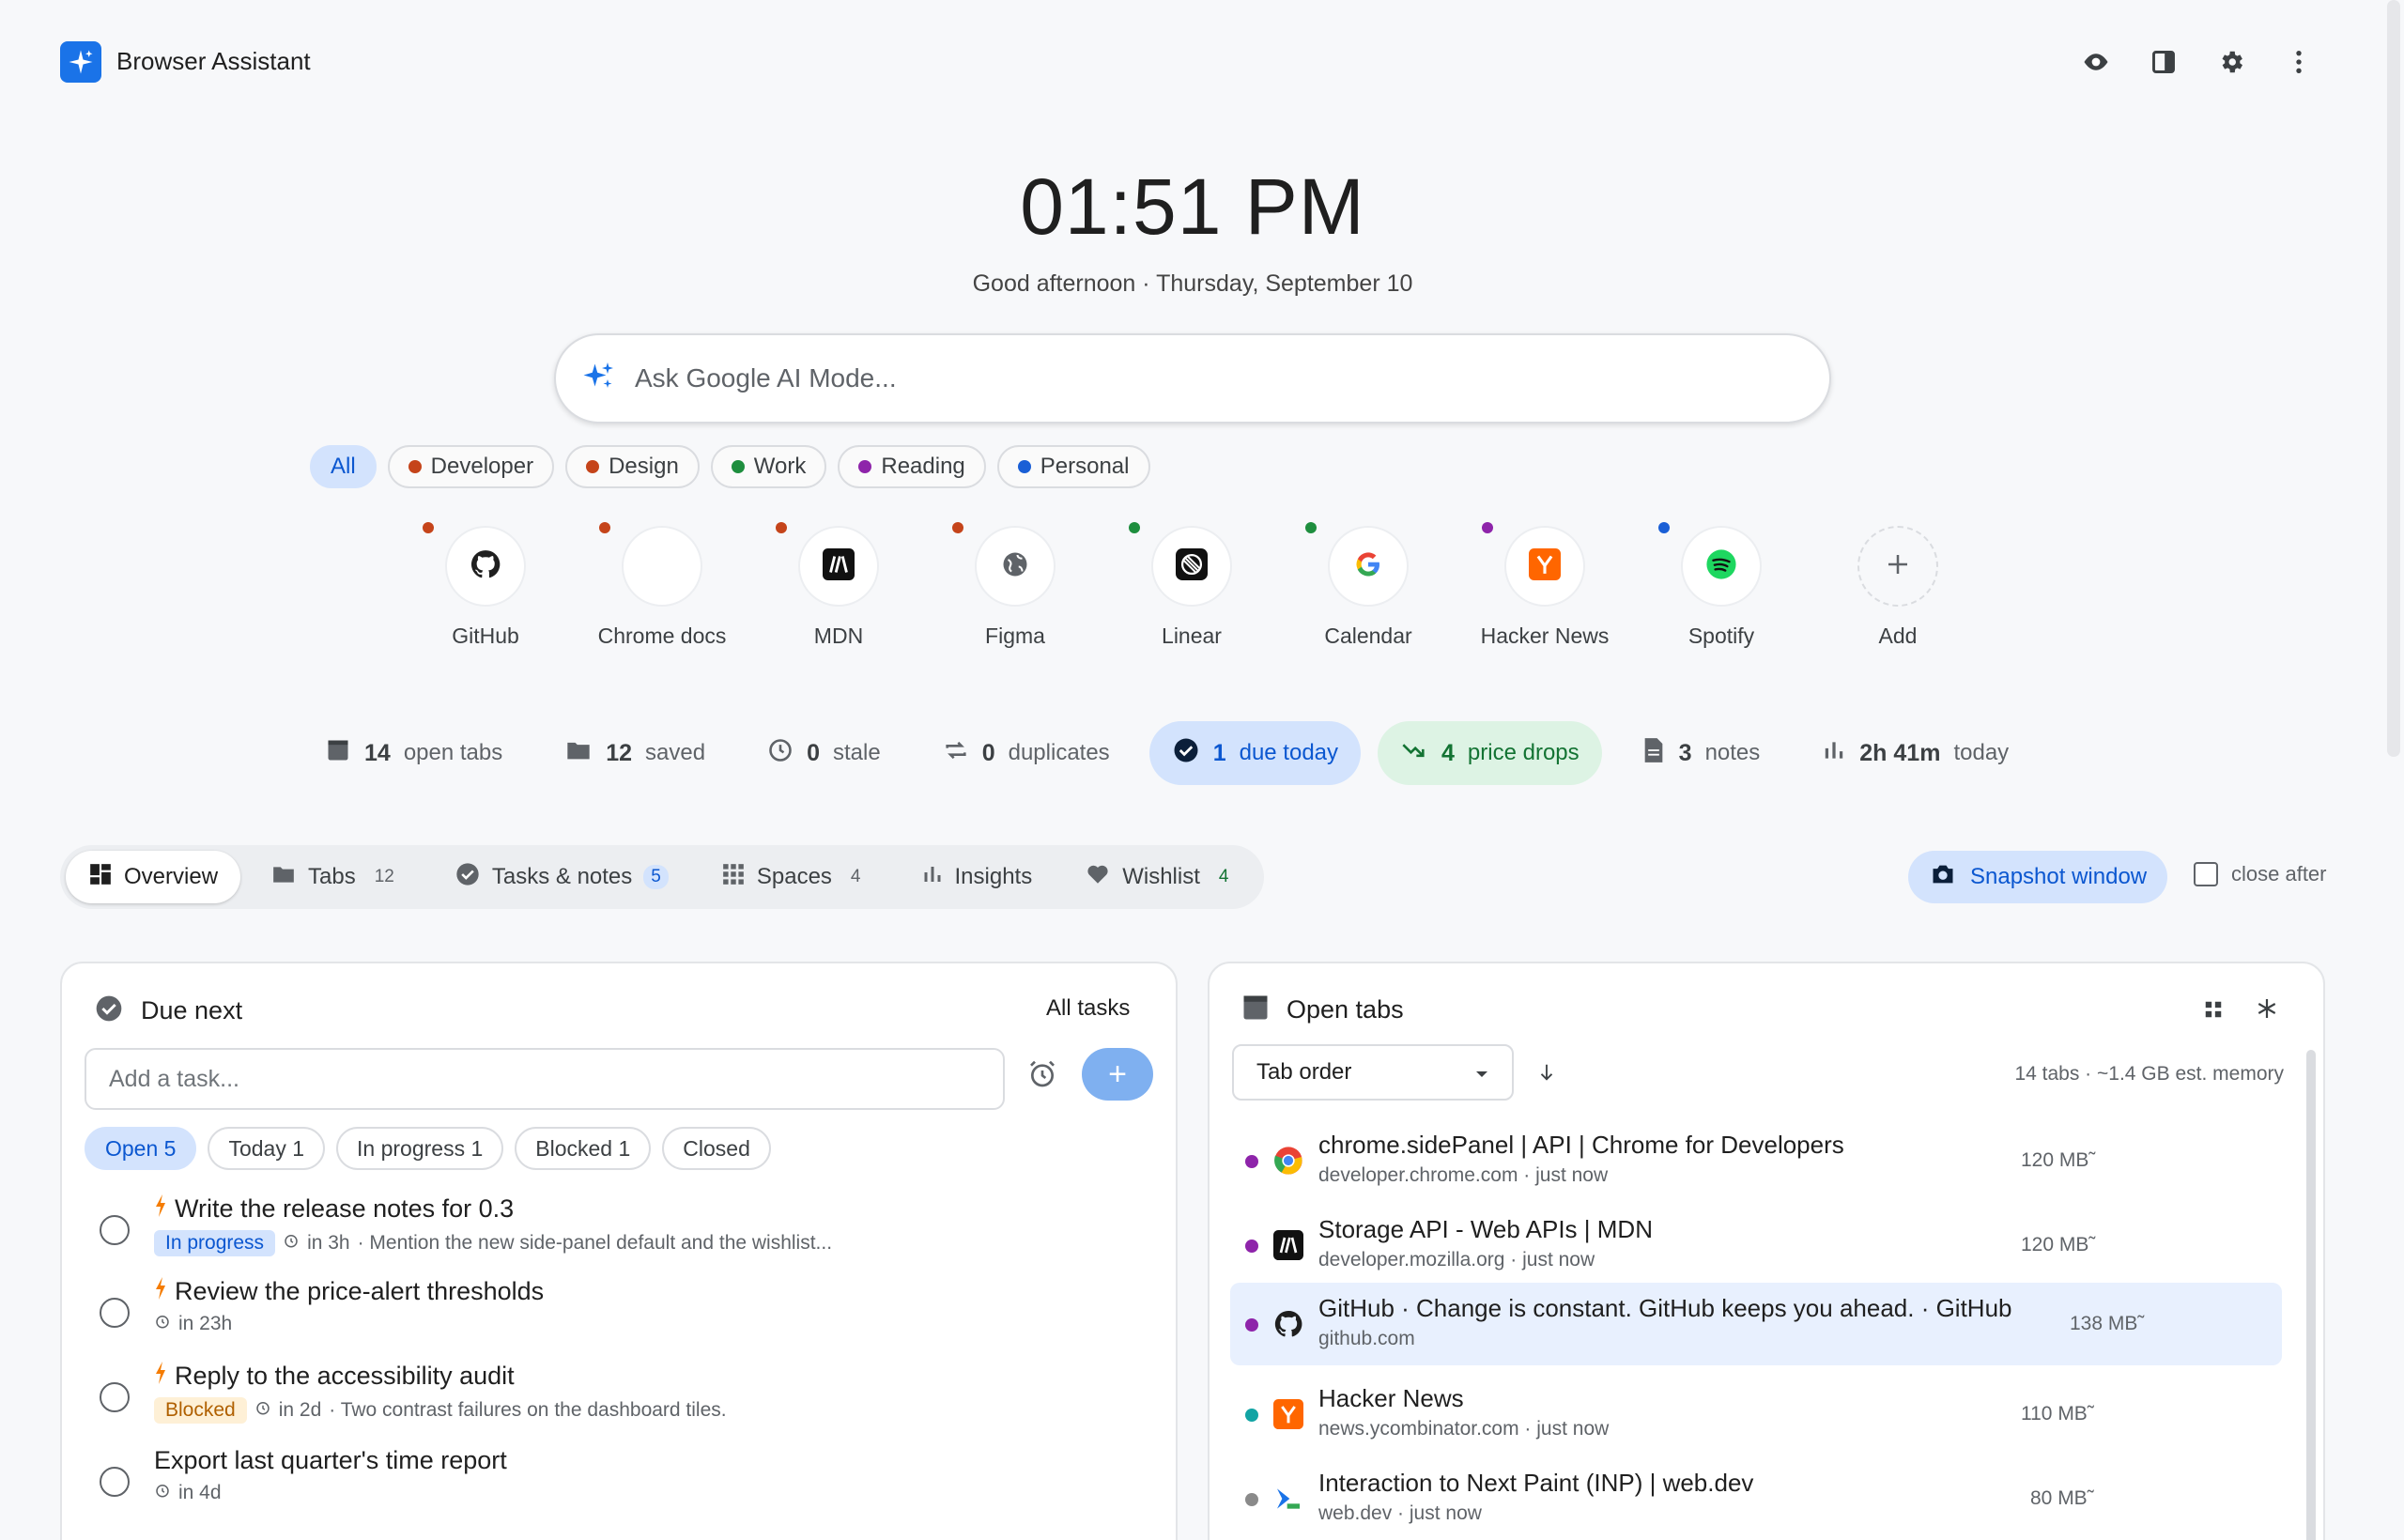 The width and height of the screenshot is (2404, 1540). Describe the element at coordinates (1897, 587) in the screenshot. I see `shortcut-add: Add` at that location.